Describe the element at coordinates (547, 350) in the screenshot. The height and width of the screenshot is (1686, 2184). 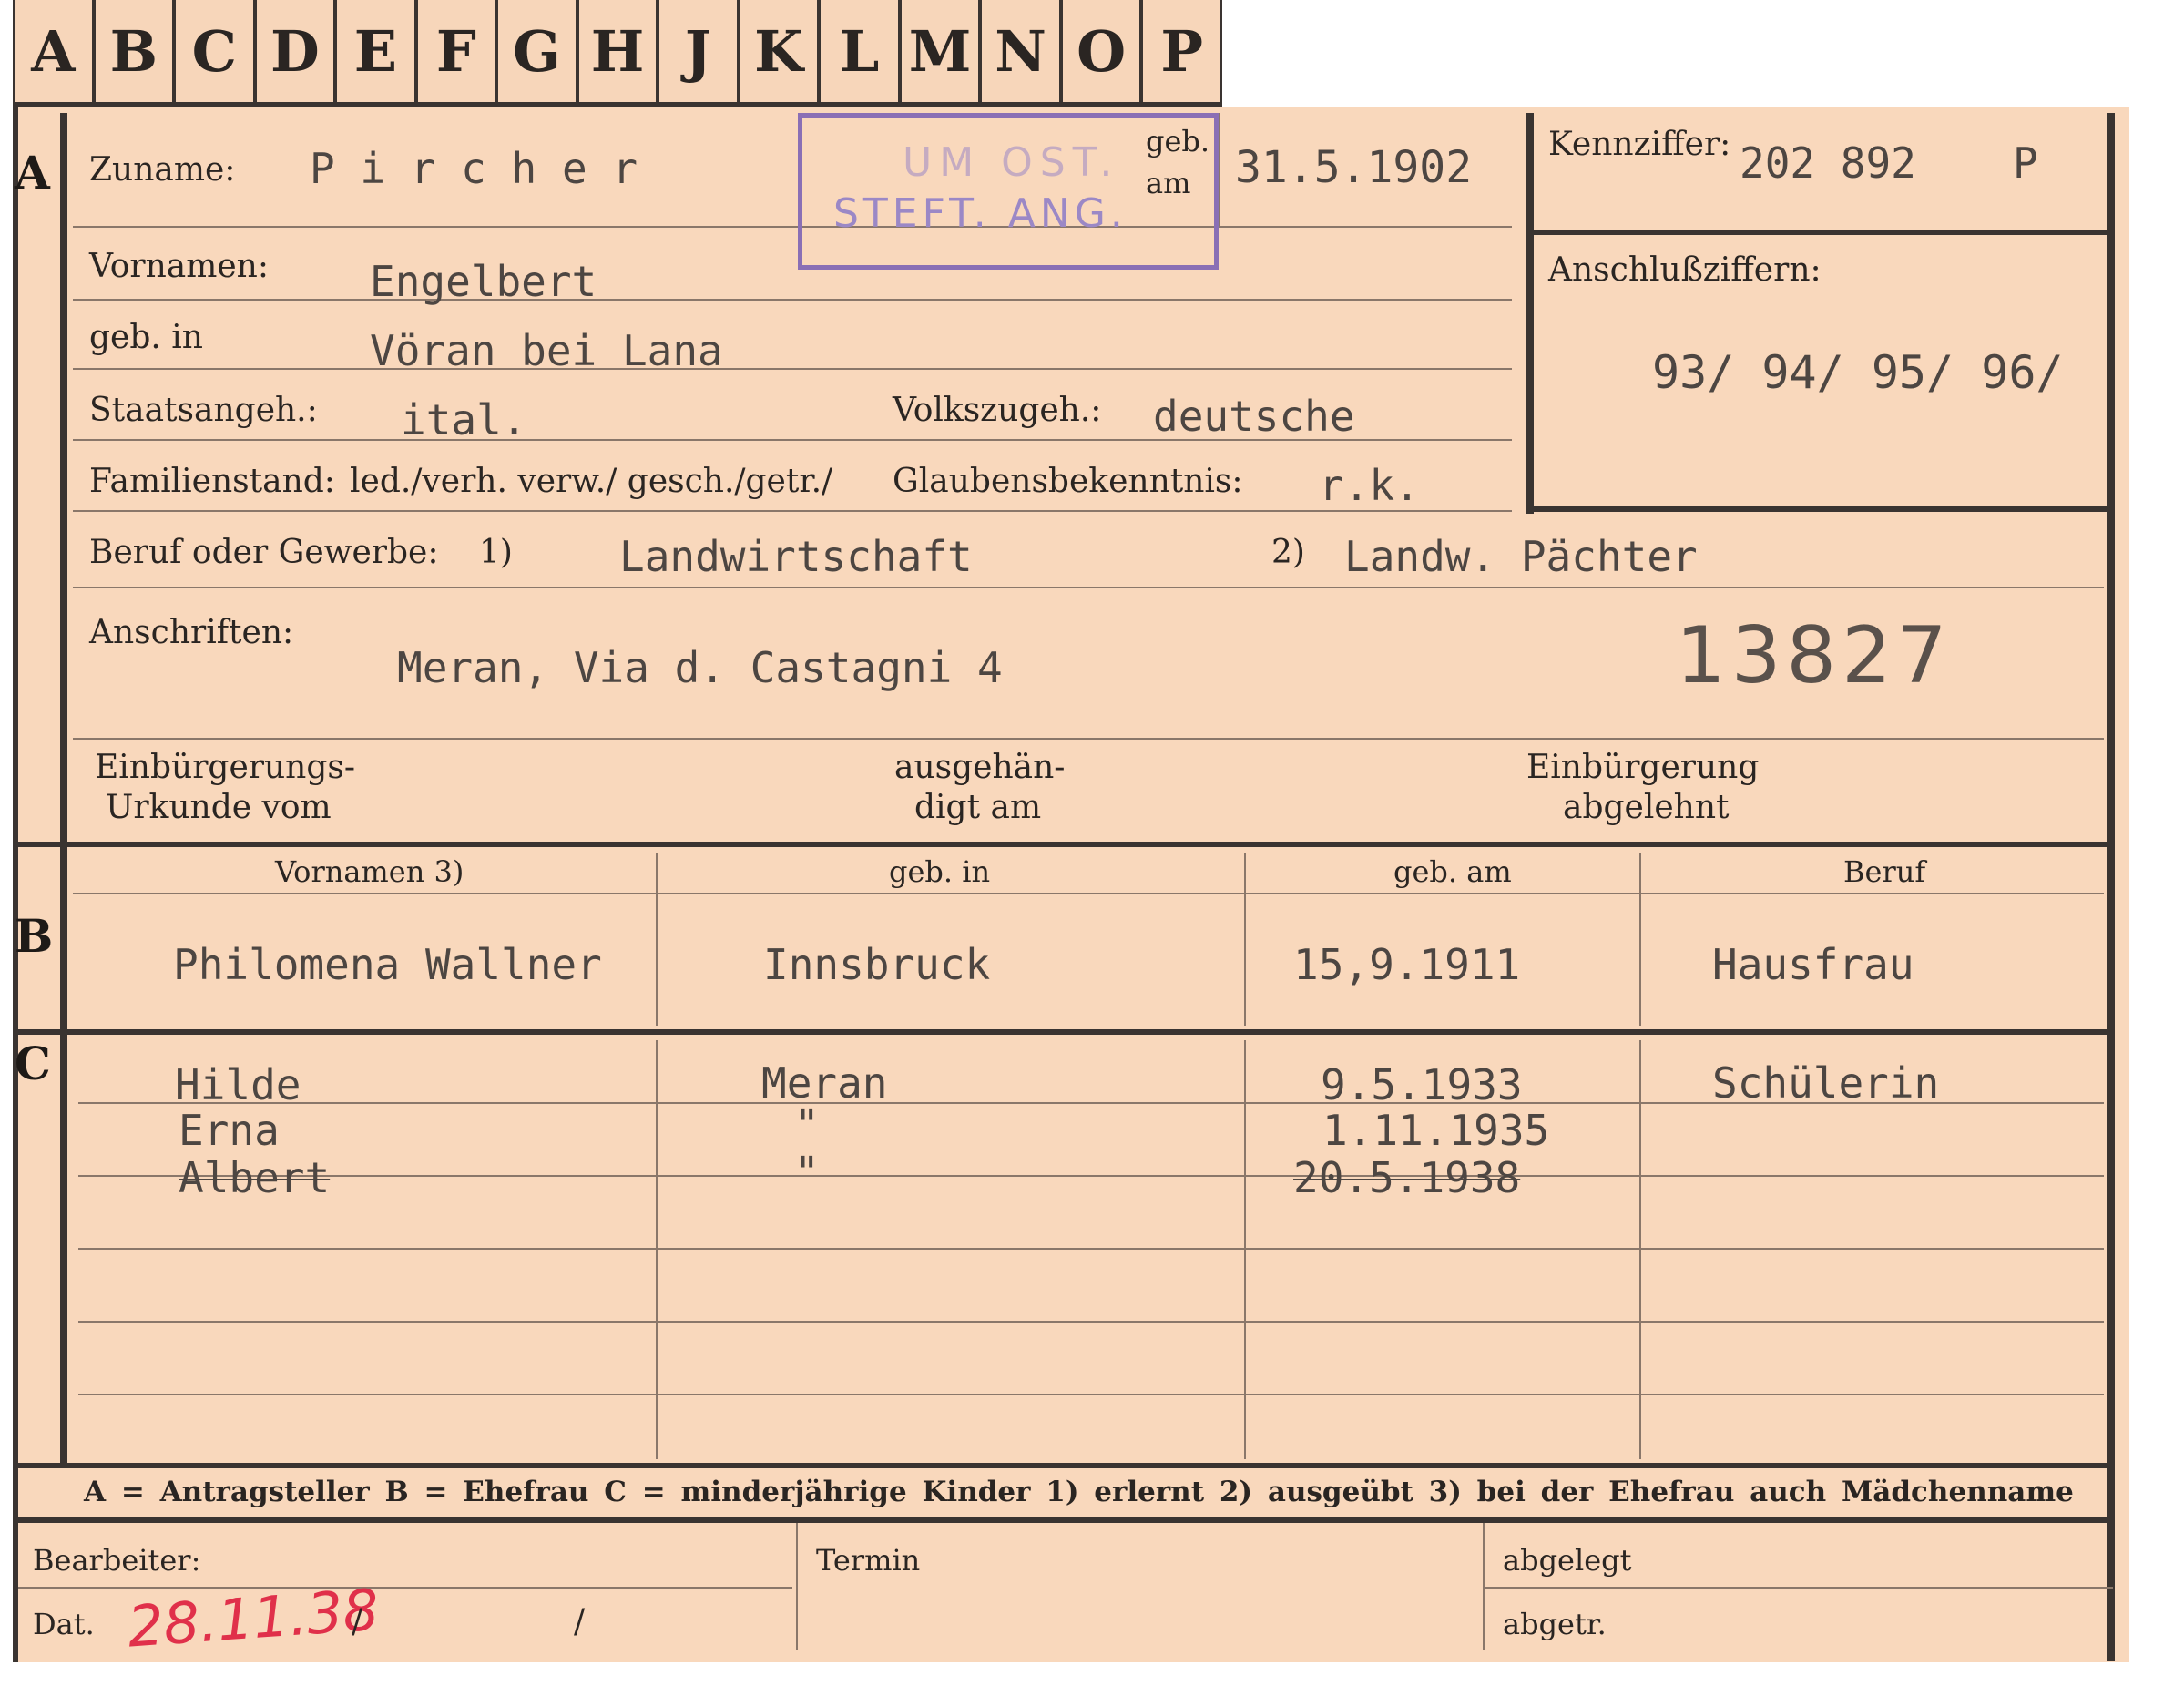
I see `birthplace-value: Vöran bei Lana` at that location.